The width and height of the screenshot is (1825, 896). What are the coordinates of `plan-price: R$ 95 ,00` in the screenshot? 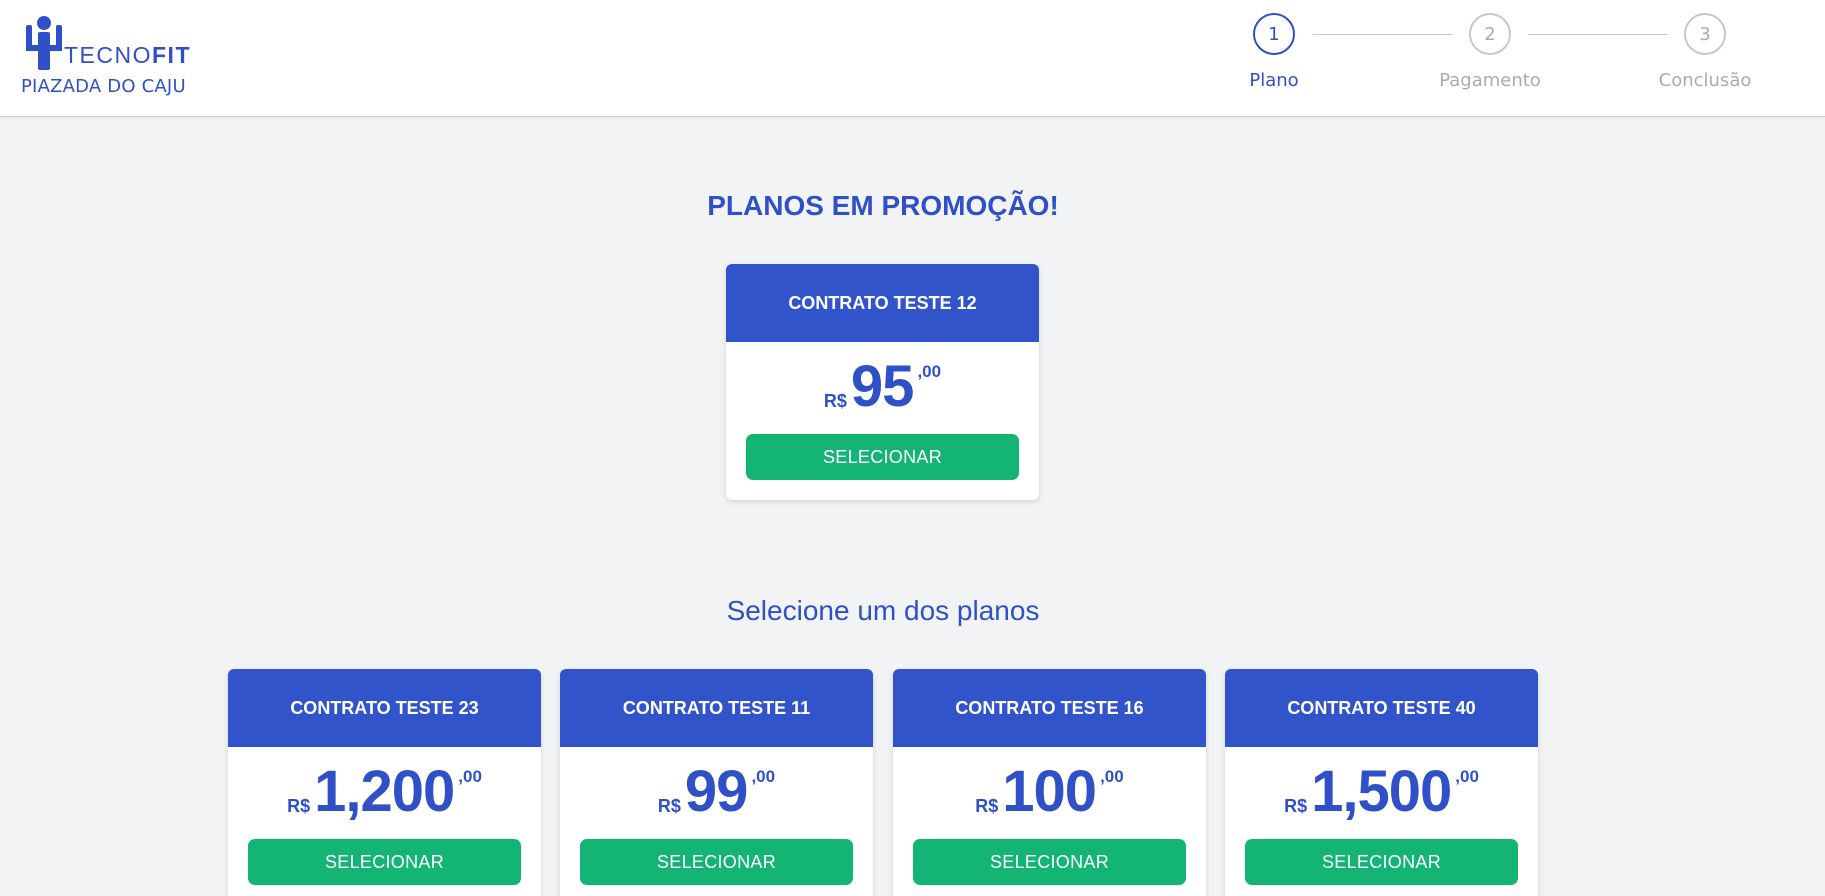 It's located at (882, 388).